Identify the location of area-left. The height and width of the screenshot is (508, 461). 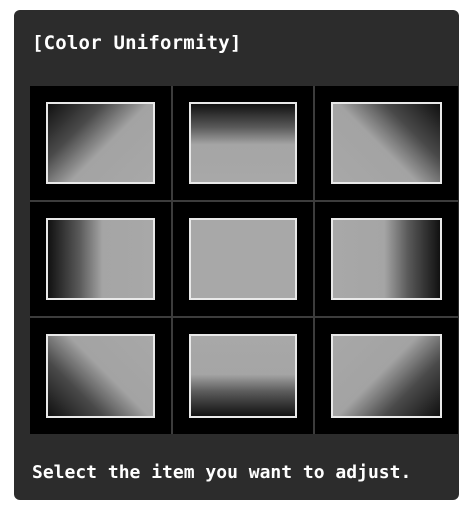
(101, 260).